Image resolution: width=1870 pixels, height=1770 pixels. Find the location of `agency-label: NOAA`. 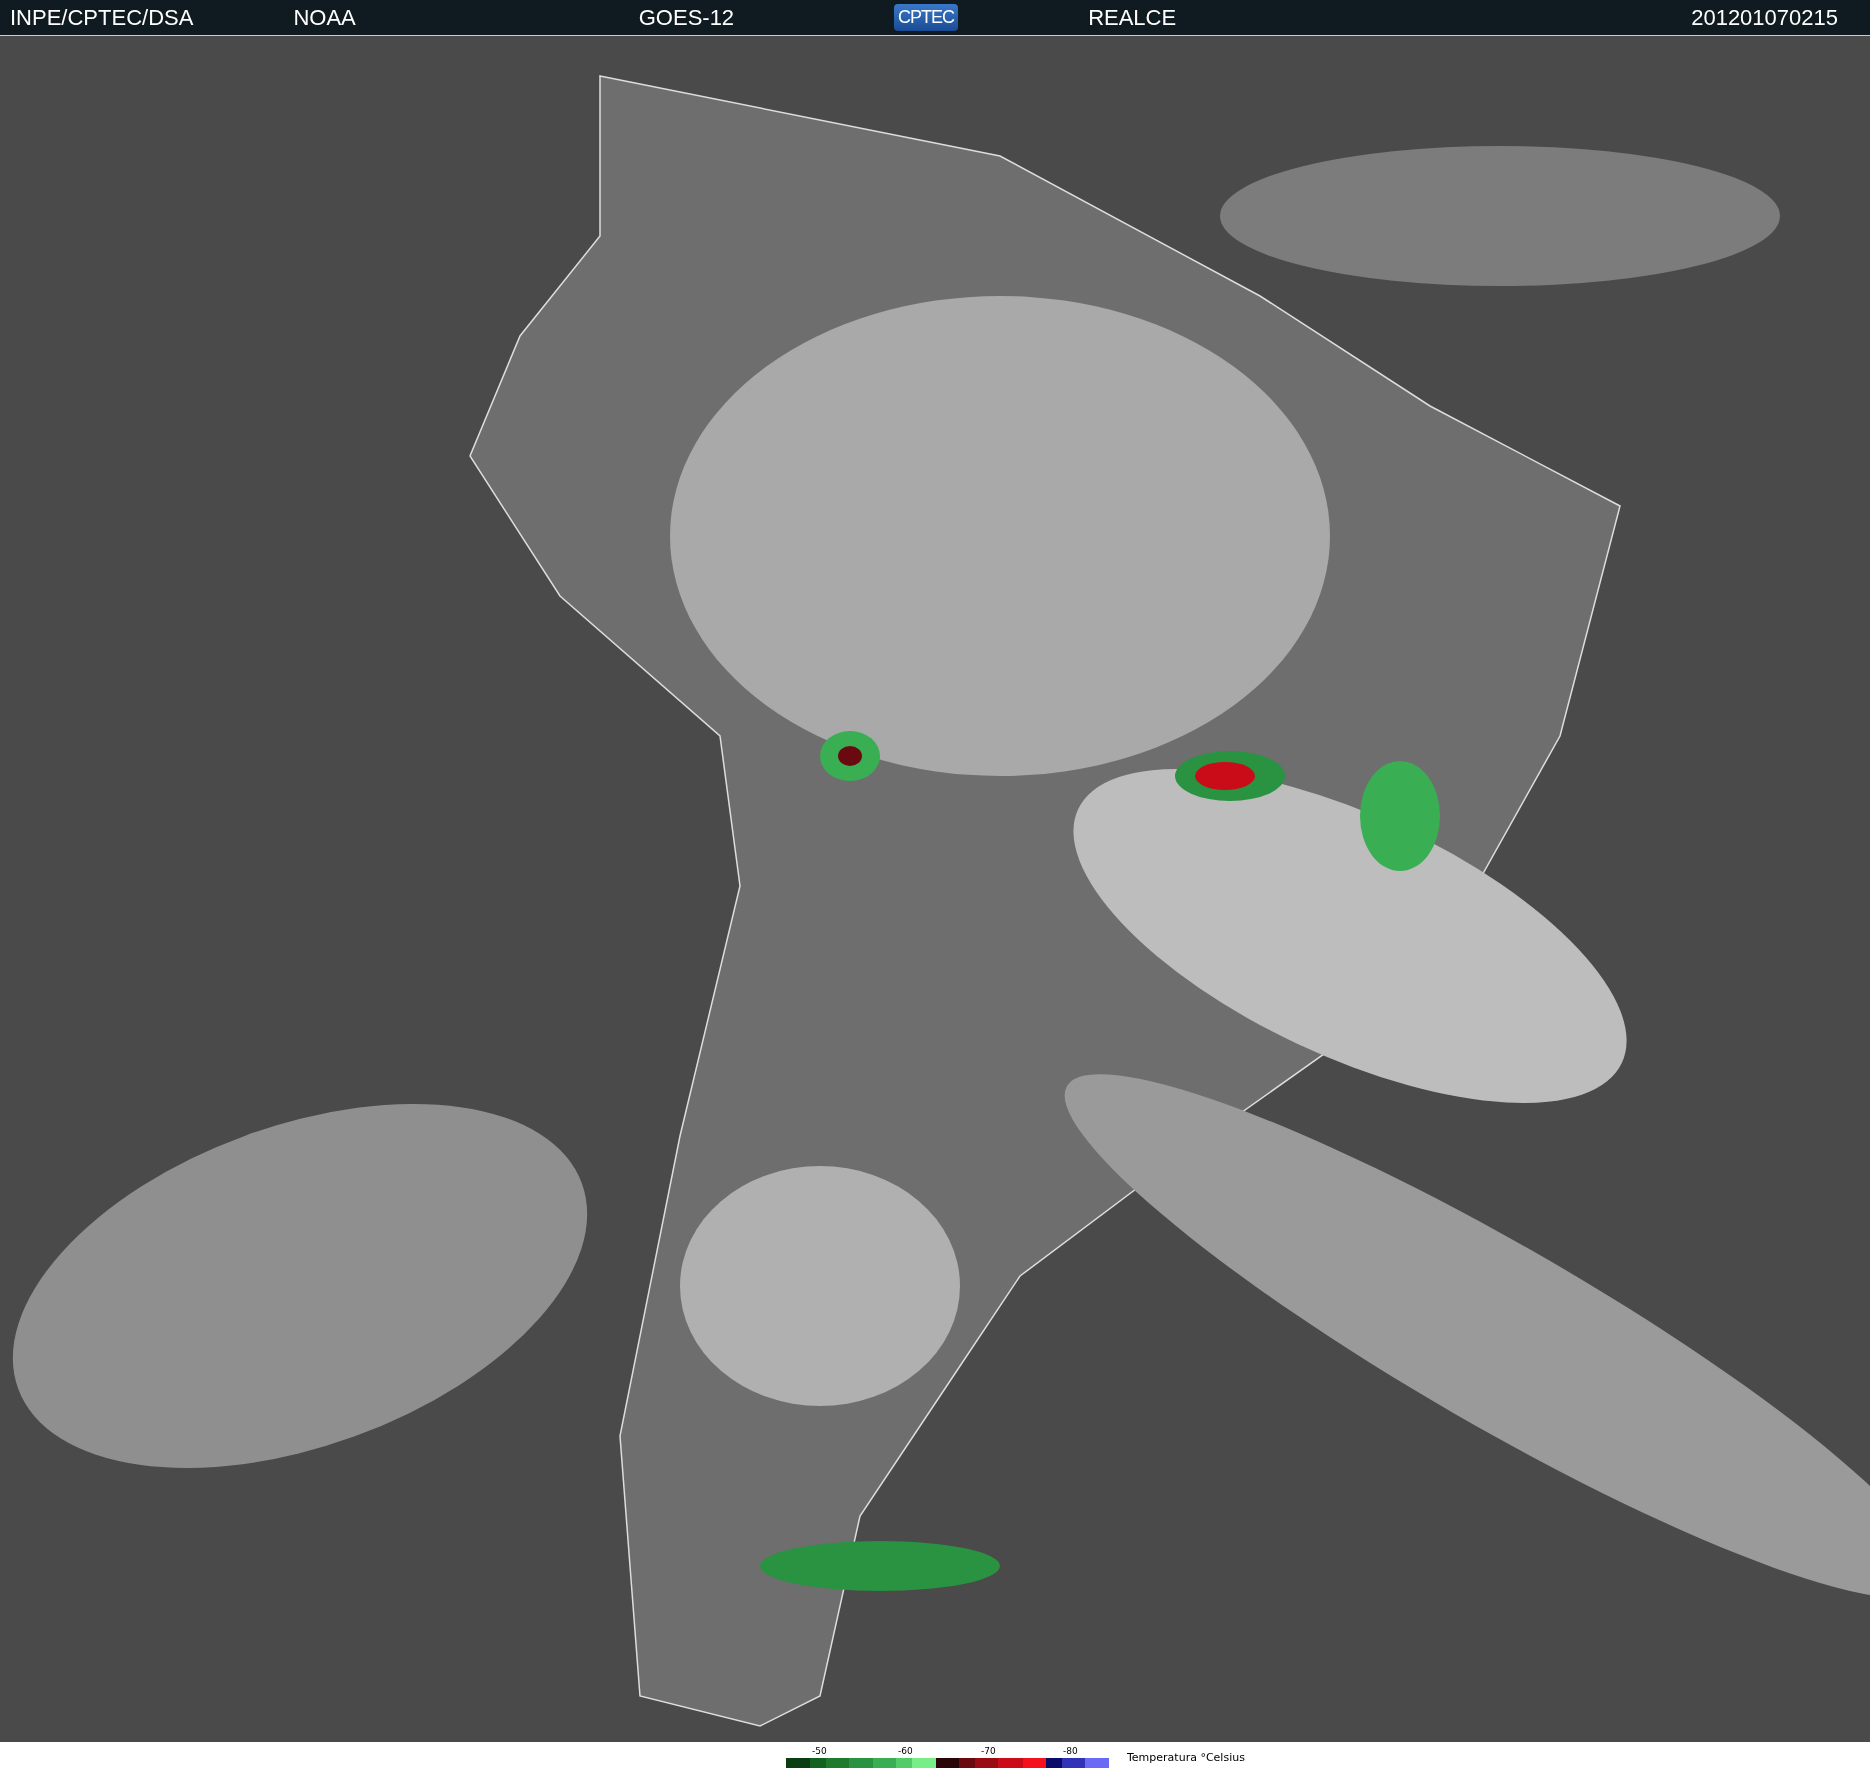

agency-label: NOAA is located at coordinates (324, 17).